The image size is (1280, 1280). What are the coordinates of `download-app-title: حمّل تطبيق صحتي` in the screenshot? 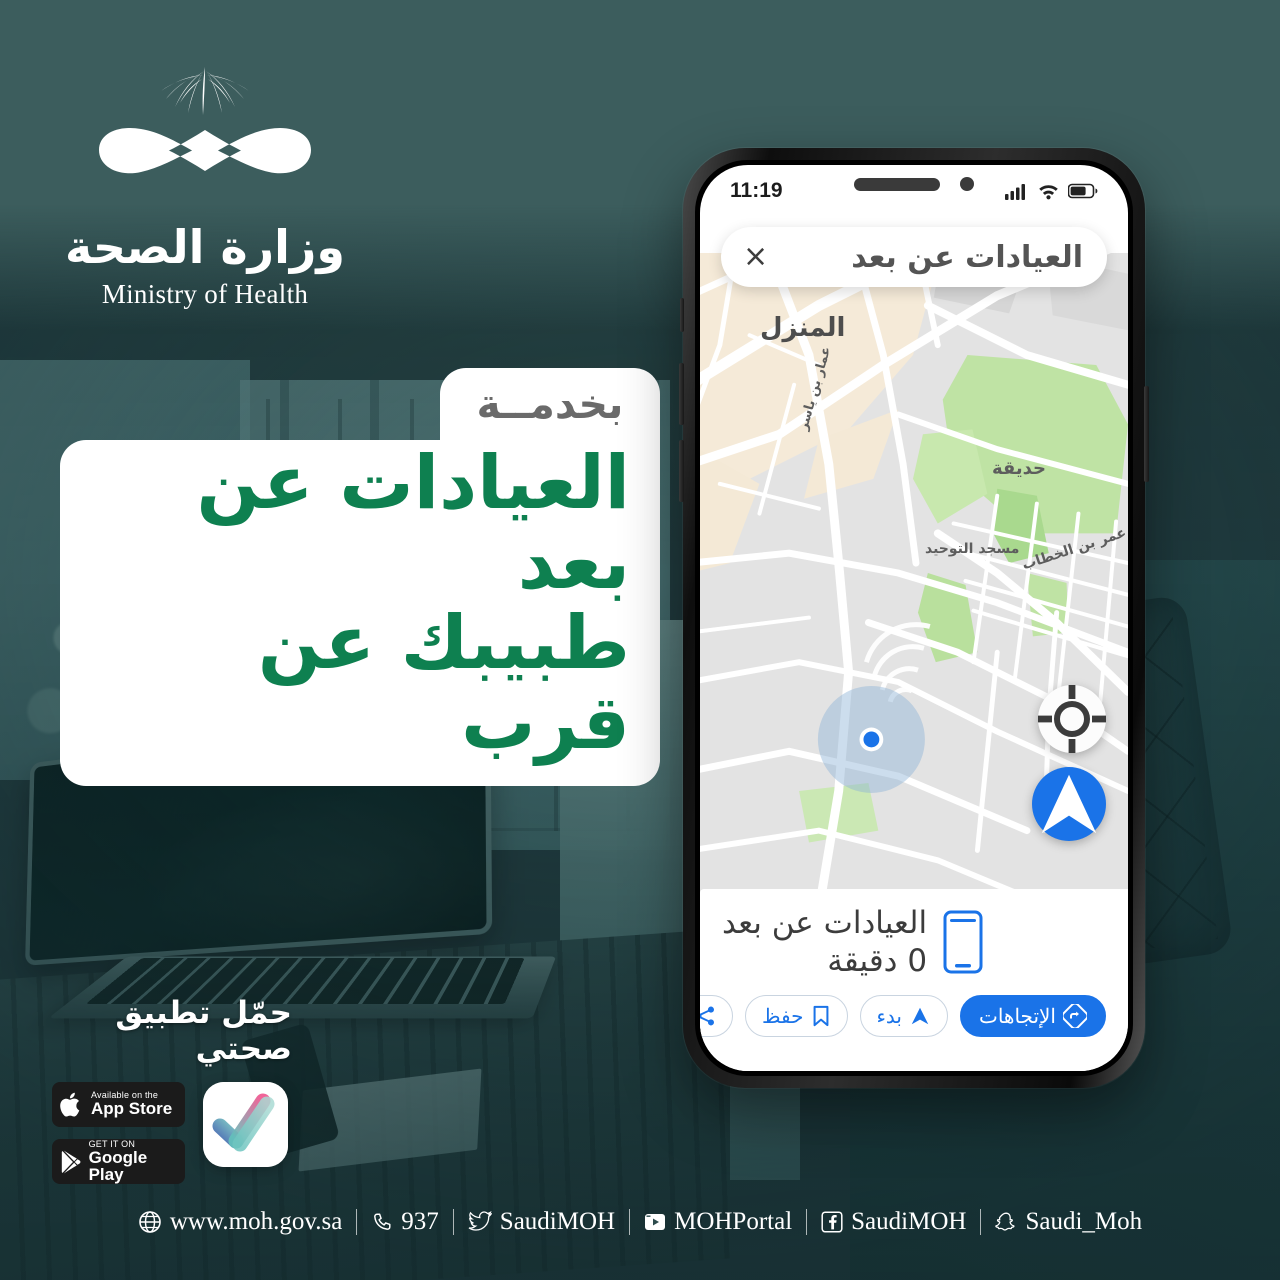 It's located at (203, 1031).